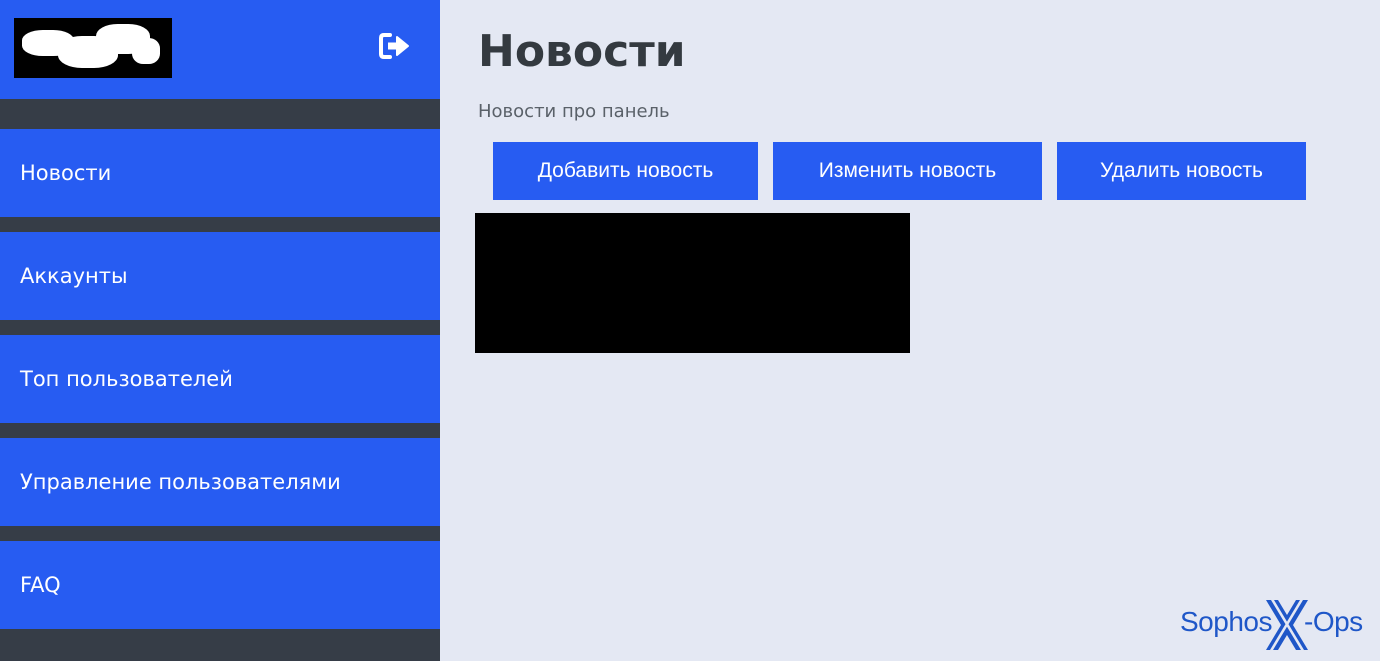  What do you see at coordinates (220, 49) in the screenshot?
I see `sidebar-header` at bounding box center [220, 49].